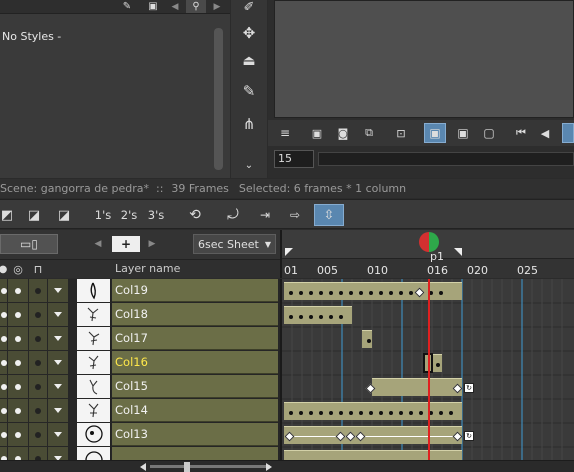 This screenshot has height=472, width=574. Describe the element at coordinates (424, 59) in the screenshot. I see `viewer-canvas` at that location.